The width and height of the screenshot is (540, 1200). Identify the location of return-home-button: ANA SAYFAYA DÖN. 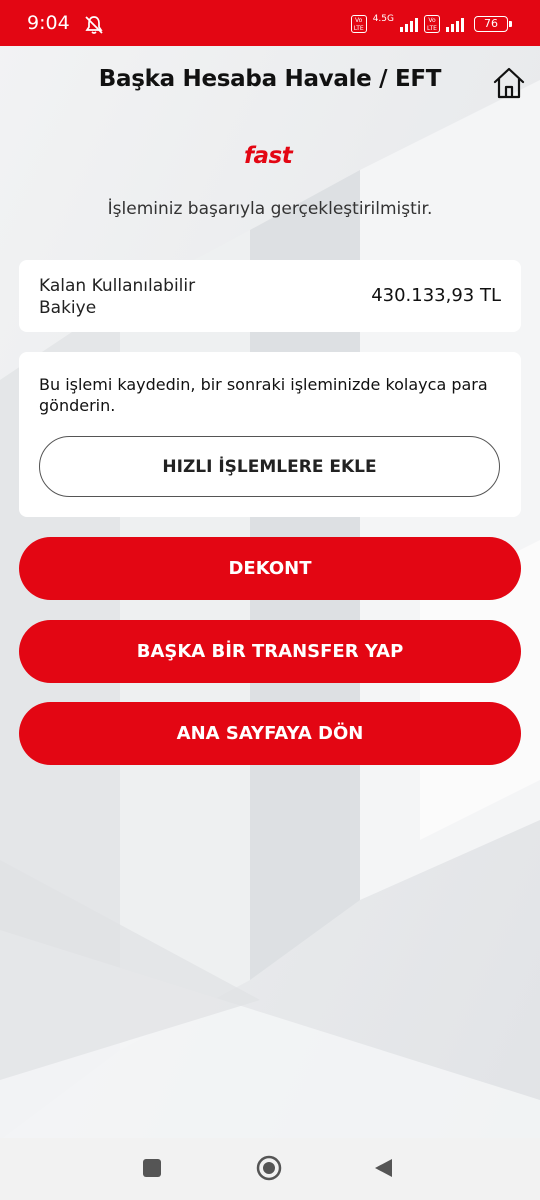
(270, 733).